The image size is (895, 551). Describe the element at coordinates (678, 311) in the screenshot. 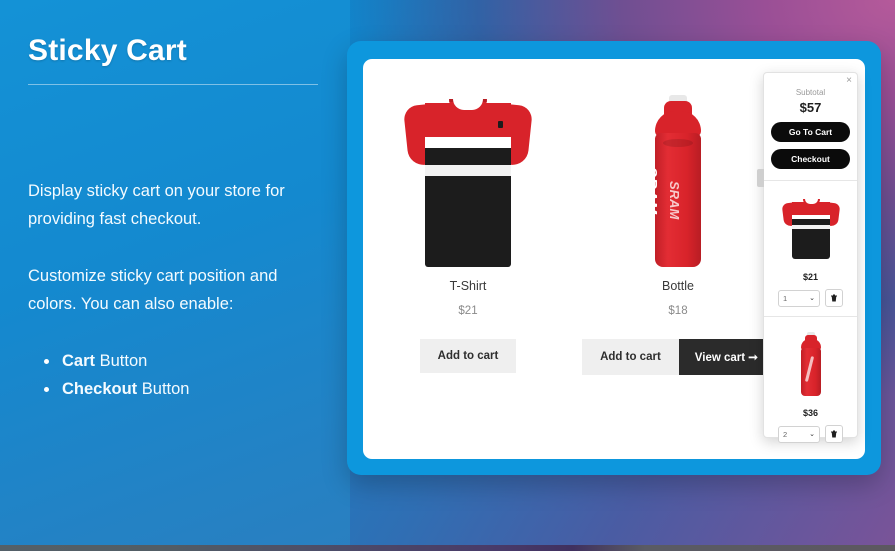

I see `product-price: $18` at that location.